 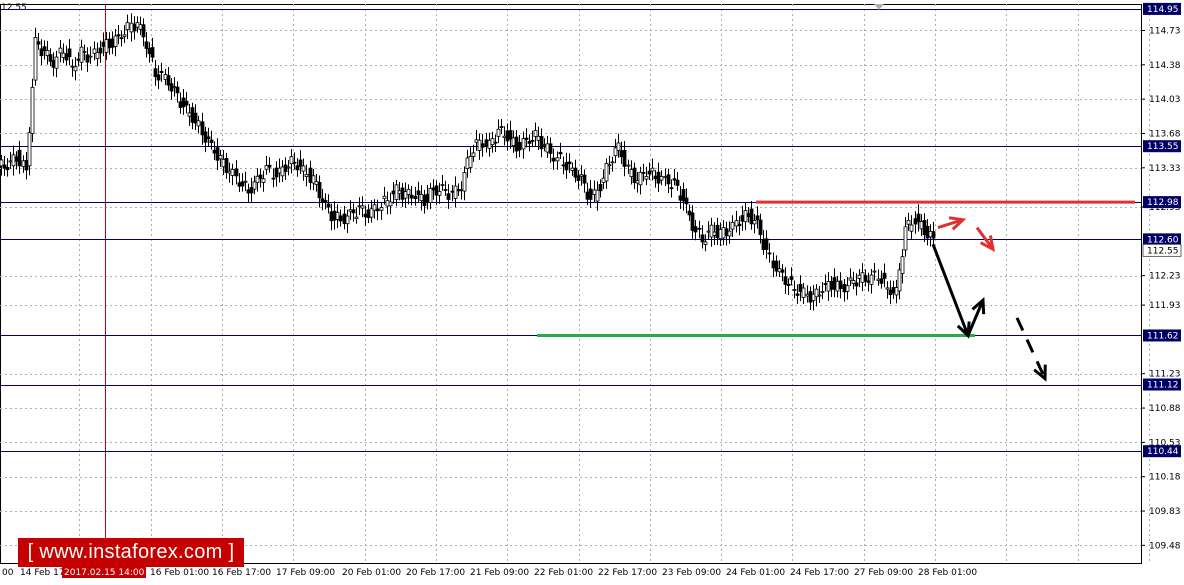 I want to click on x-tick-label: 23 Feb 09:00, so click(x=691, y=573).